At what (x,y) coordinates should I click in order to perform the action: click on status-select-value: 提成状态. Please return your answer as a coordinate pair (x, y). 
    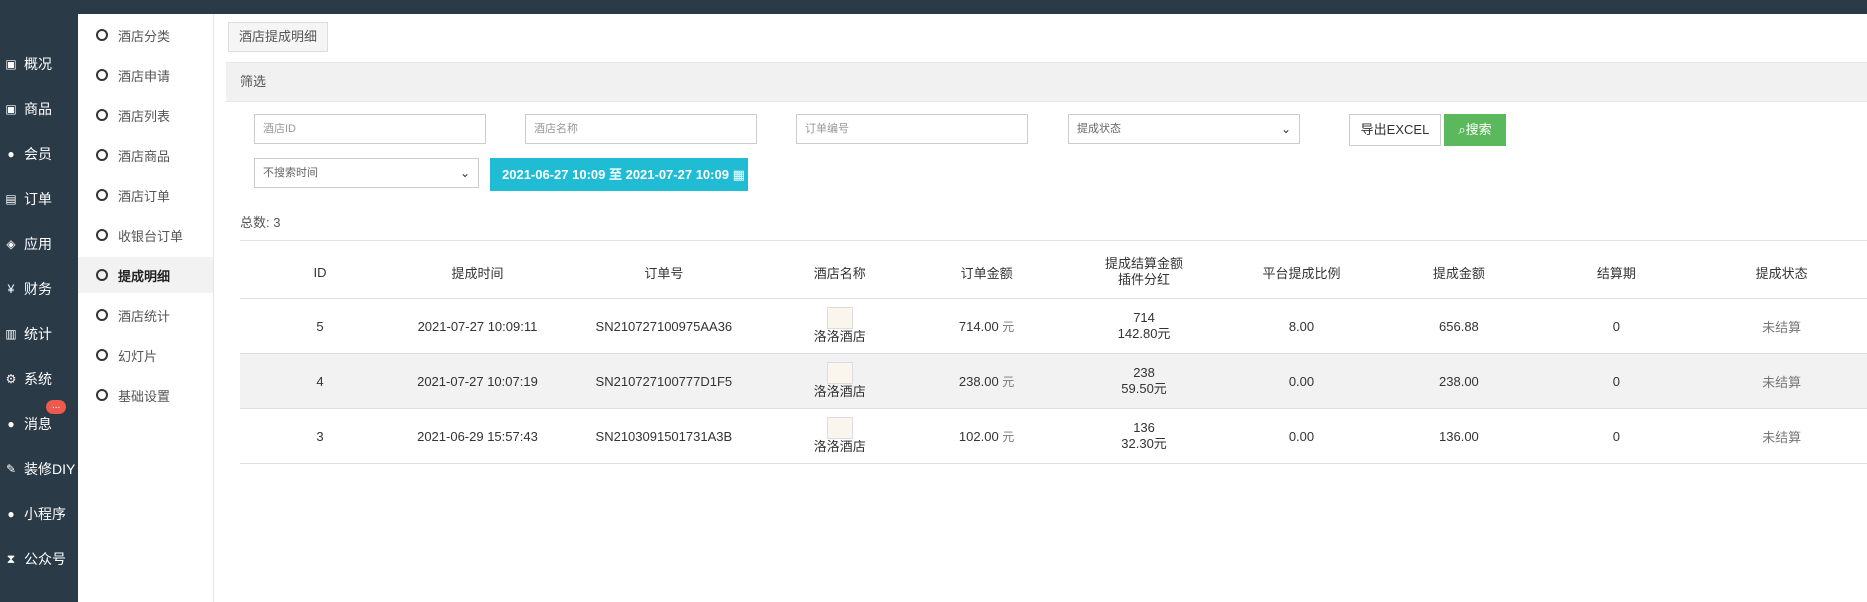
    Looking at the image, I should click on (1099, 129).